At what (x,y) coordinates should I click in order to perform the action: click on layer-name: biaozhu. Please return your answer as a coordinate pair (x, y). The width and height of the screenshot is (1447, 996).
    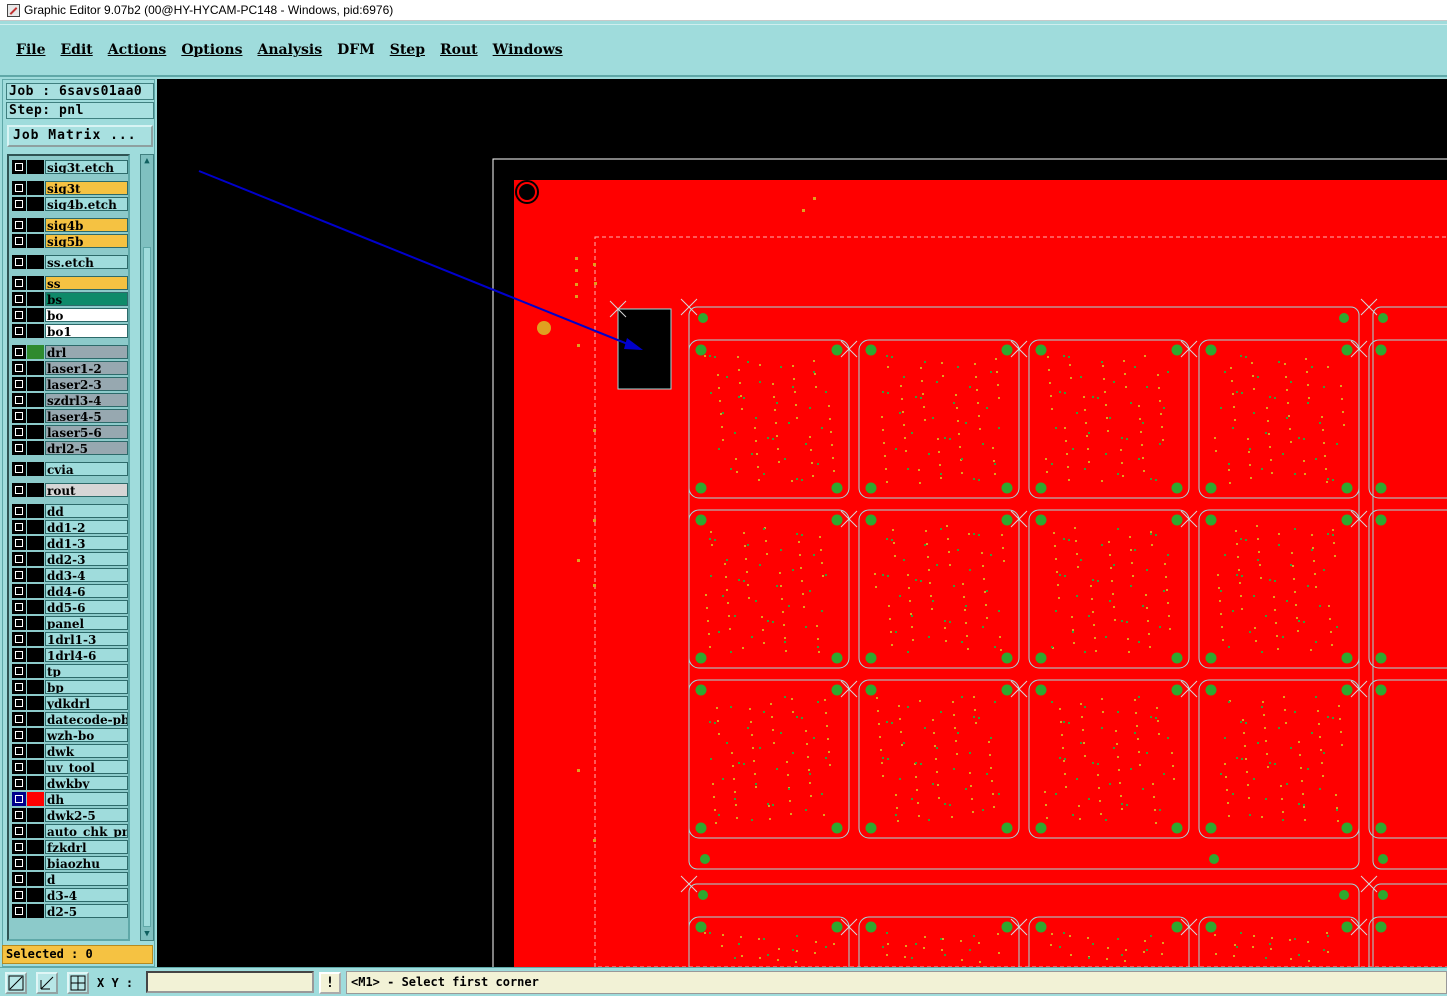
    Looking at the image, I should click on (86, 863).